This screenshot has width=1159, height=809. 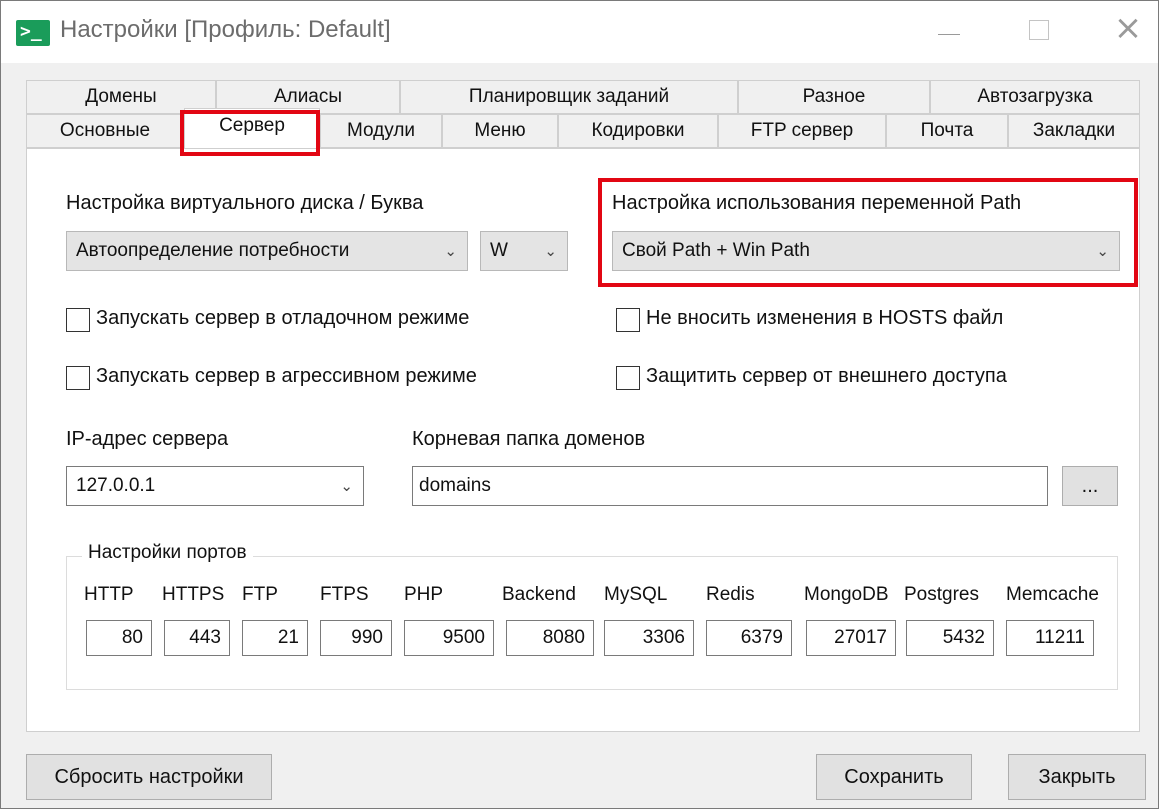 What do you see at coordinates (78, 320) in the screenshot?
I see `debug-mode-checkbox` at bounding box center [78, 320].